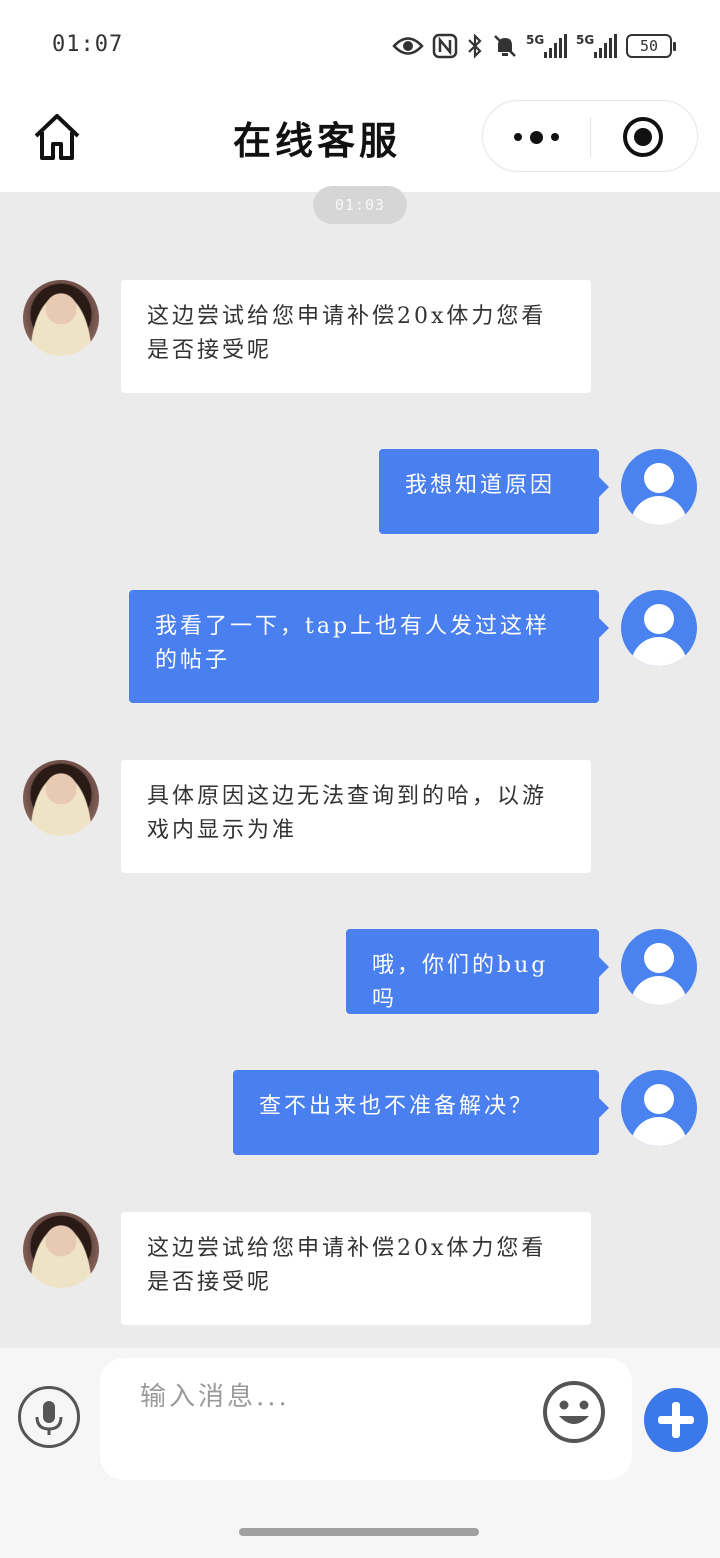 The image size is (720, 1558). Describe the element at coordinates (88, 44) in the screenshot. I see `status-time: 01:07` at that location.